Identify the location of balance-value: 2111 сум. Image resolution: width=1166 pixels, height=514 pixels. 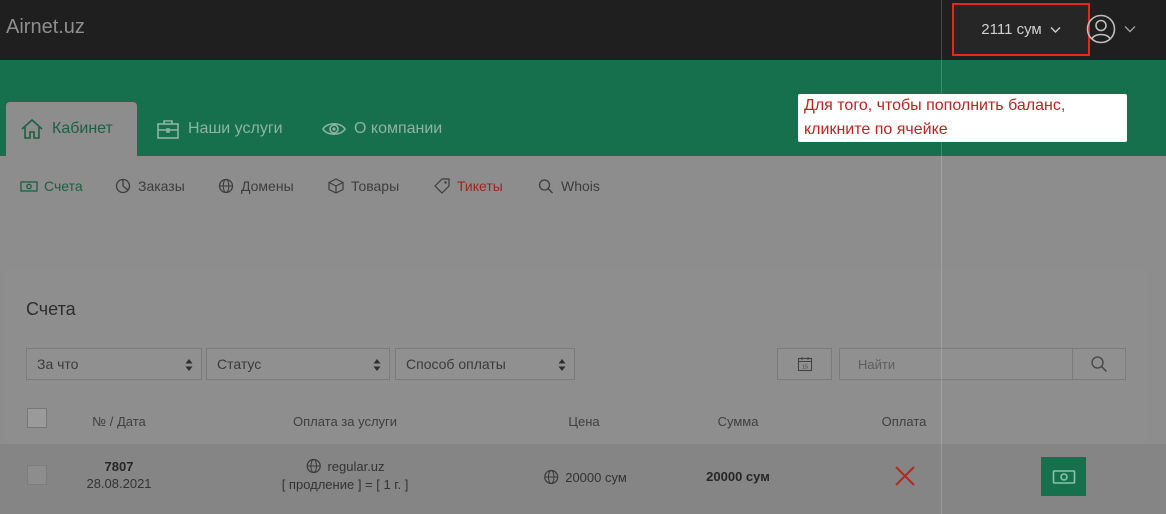
(1011, 29).